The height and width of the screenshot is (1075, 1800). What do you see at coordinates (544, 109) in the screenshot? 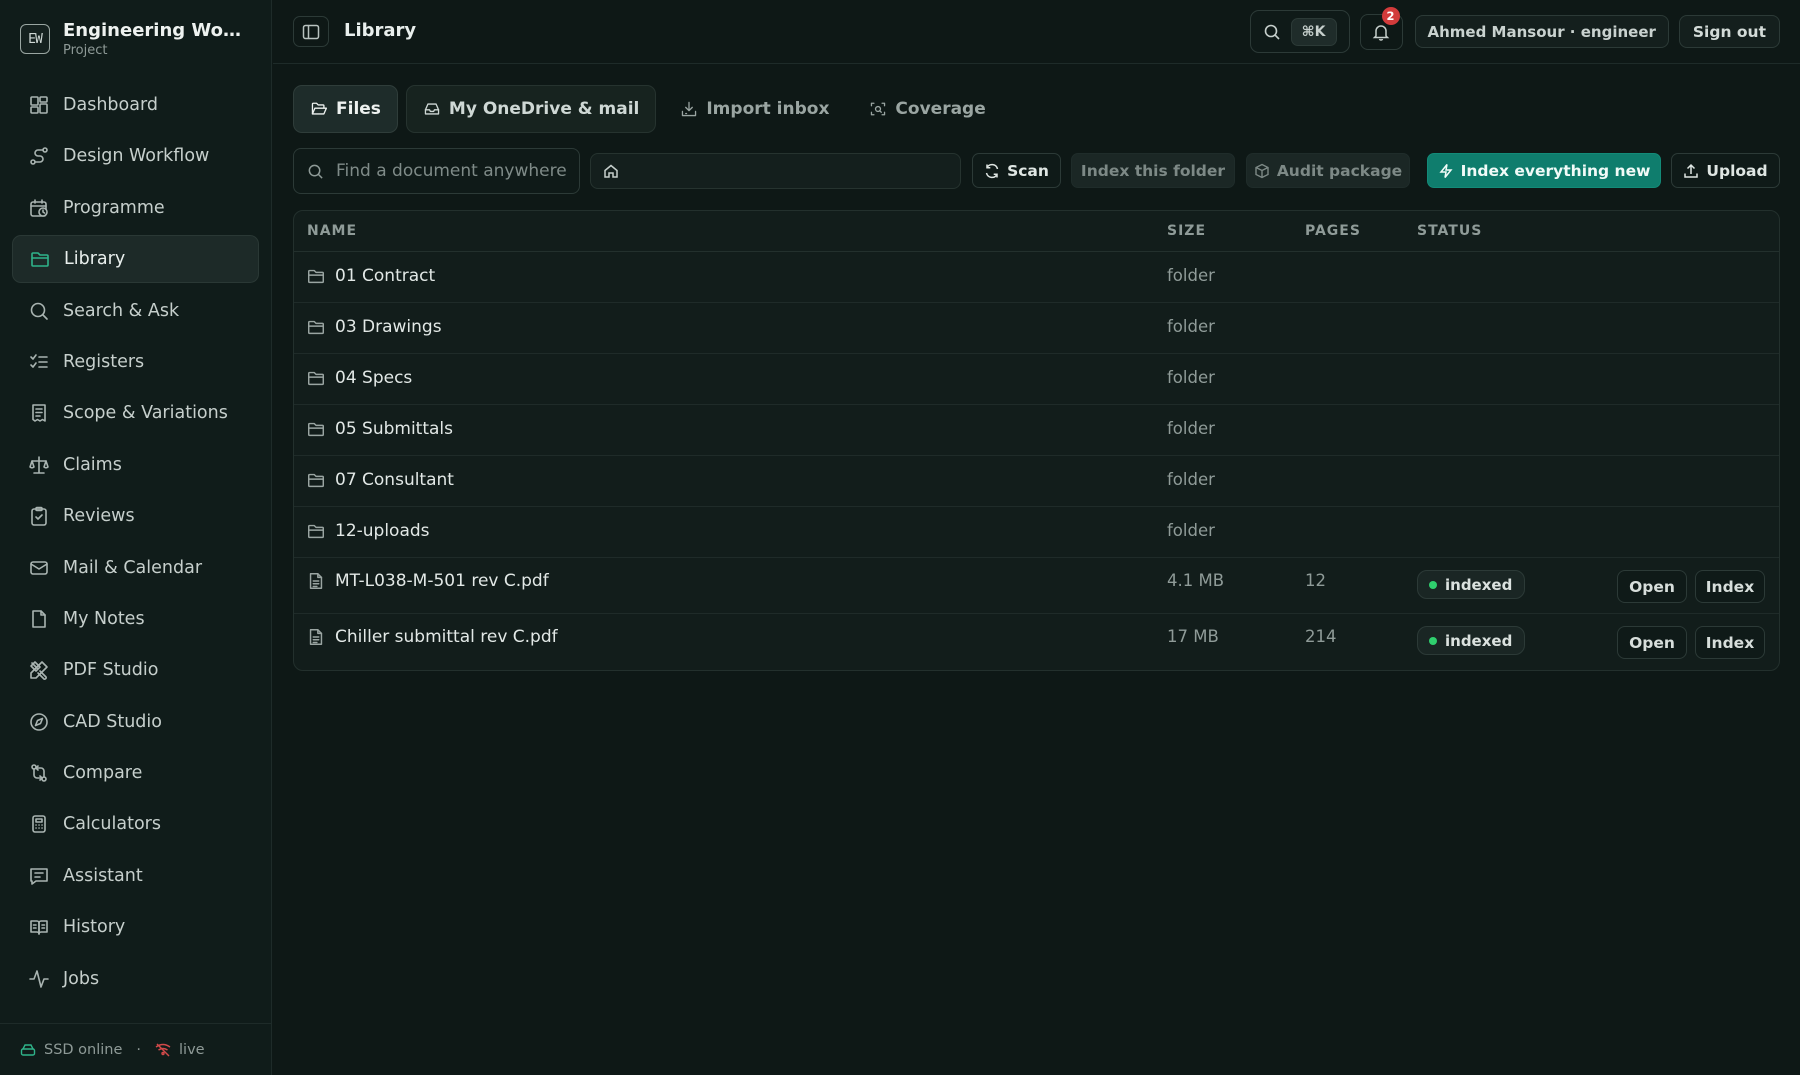
I see `tab-label: My OneDrive & mail` at bounding box center [544, 109].